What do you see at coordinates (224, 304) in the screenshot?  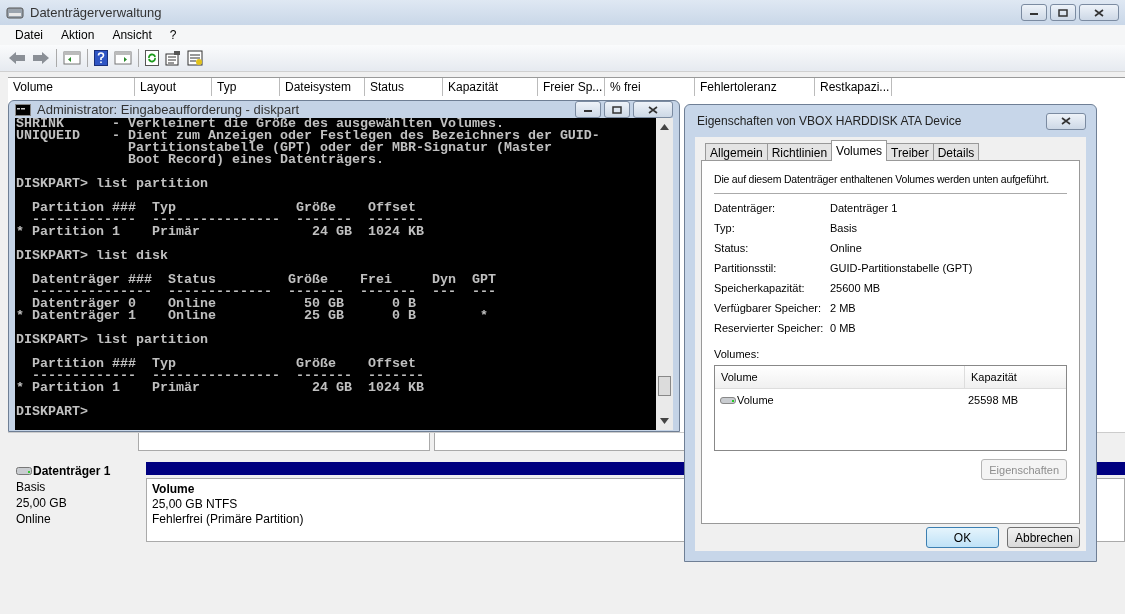 I see `console-line: Datenträger 0 Online 50 GB 0 B` at bounding box center [224, 304].